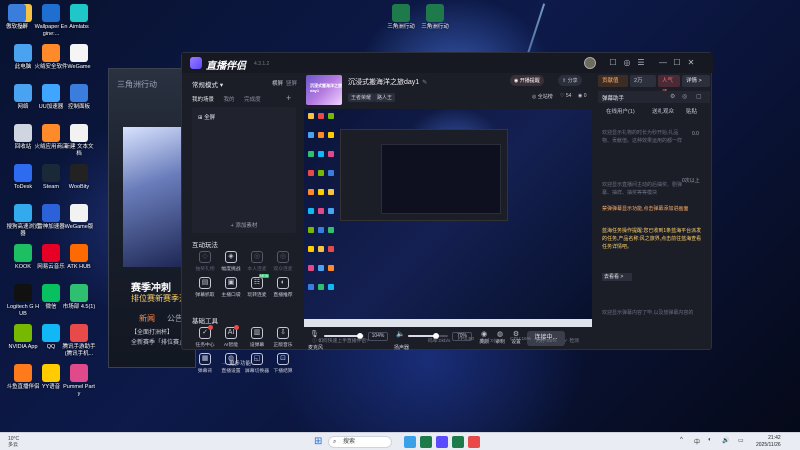  Describe the element at coordinates (627, 63) in the screenshot. I see `headset-icon: ◎` at that location.